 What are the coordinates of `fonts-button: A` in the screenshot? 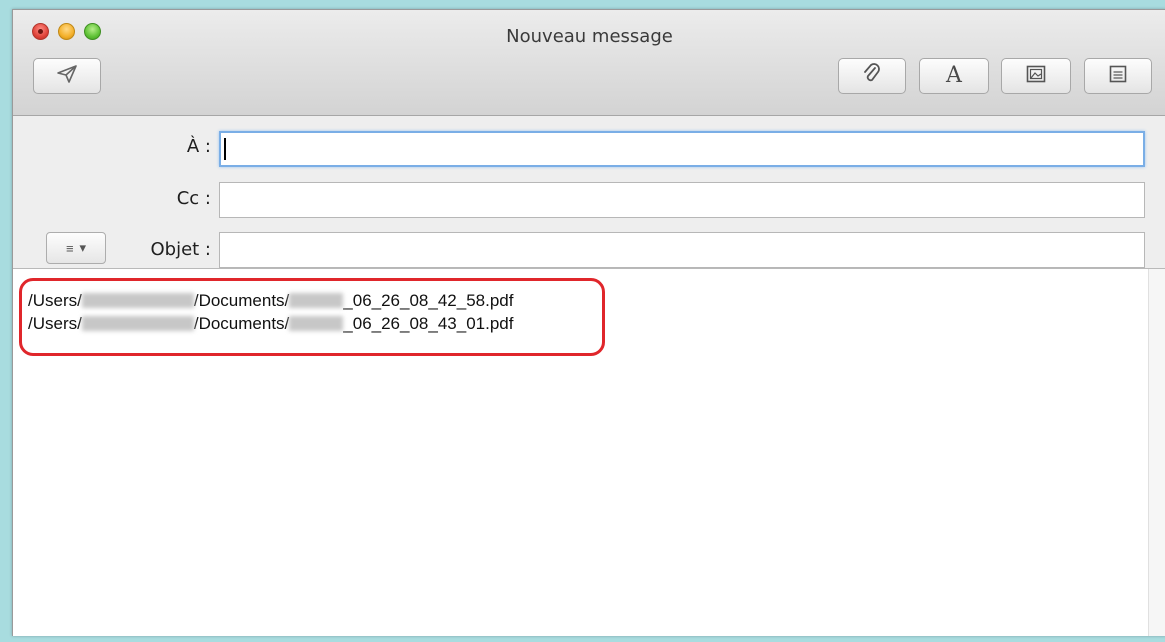 It's located at (954, 76).